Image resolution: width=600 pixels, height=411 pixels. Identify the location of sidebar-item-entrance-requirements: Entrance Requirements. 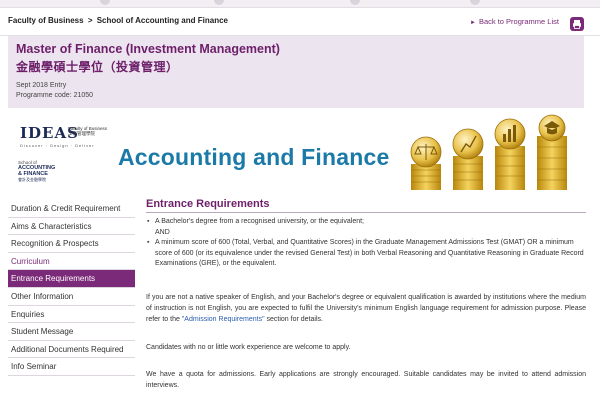
(71, 279).